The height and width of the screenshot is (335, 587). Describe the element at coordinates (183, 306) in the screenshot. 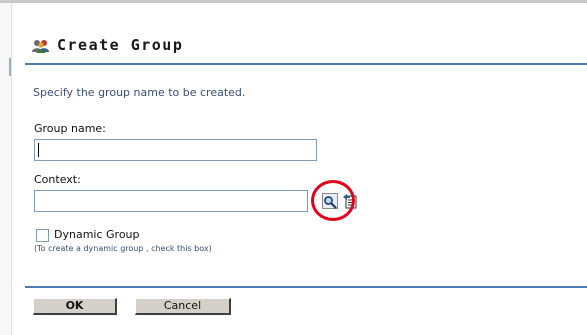

I see `cancel-button: Cancel` at that location.